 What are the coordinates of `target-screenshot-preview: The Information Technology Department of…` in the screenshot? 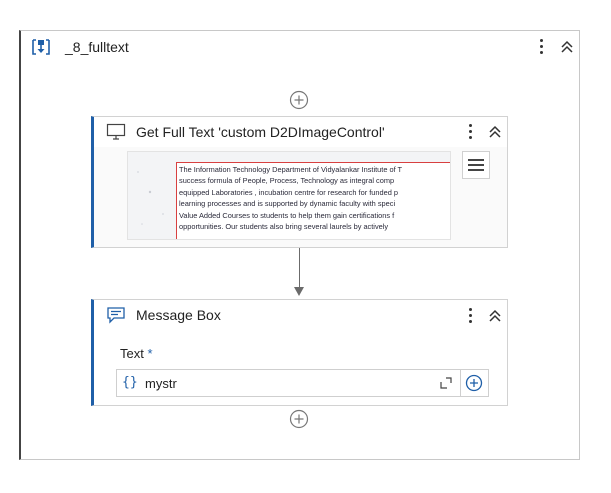 It's located at (289, 195).